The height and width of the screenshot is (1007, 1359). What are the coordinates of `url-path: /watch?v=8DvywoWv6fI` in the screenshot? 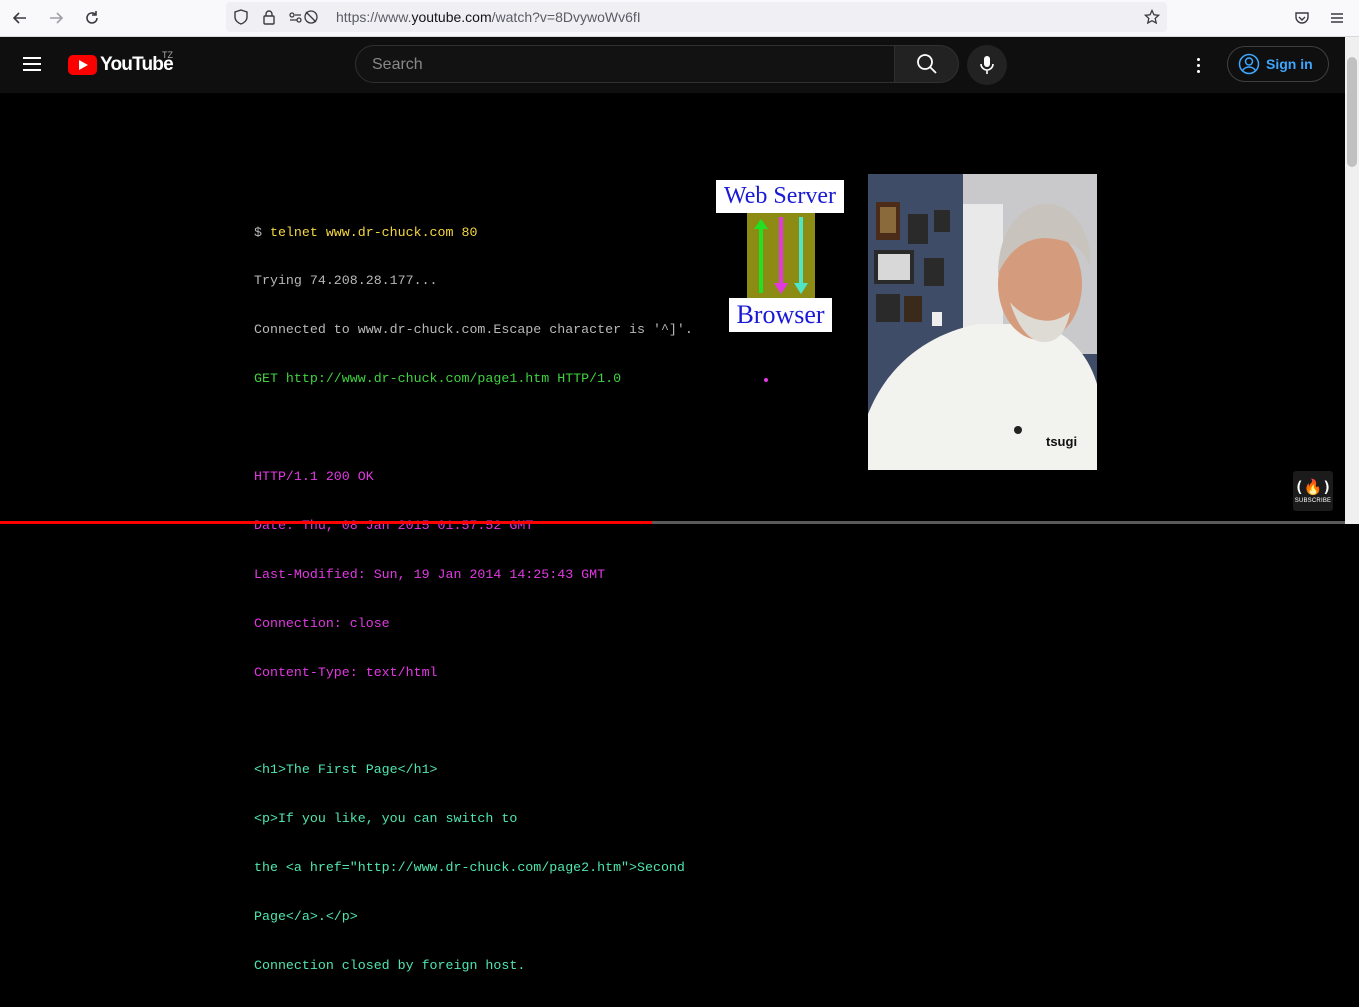 It's located at (566, 17).